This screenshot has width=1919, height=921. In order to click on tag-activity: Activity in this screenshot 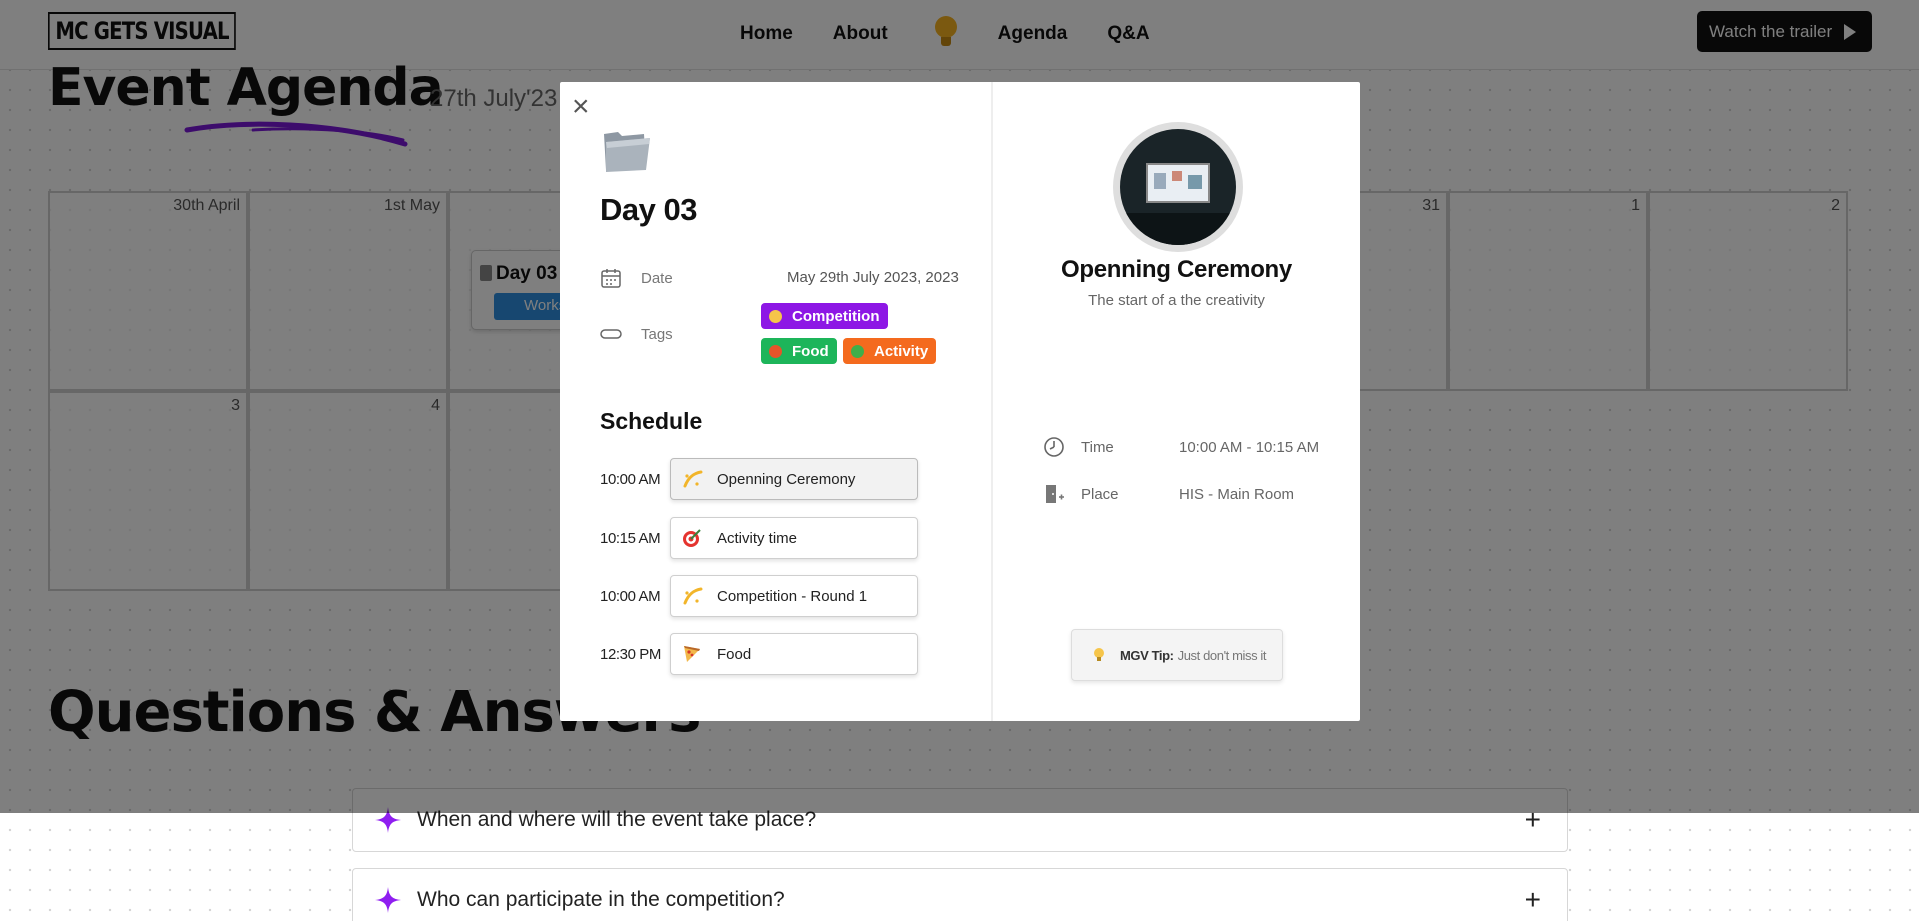, I will do `click(890, 351)`.